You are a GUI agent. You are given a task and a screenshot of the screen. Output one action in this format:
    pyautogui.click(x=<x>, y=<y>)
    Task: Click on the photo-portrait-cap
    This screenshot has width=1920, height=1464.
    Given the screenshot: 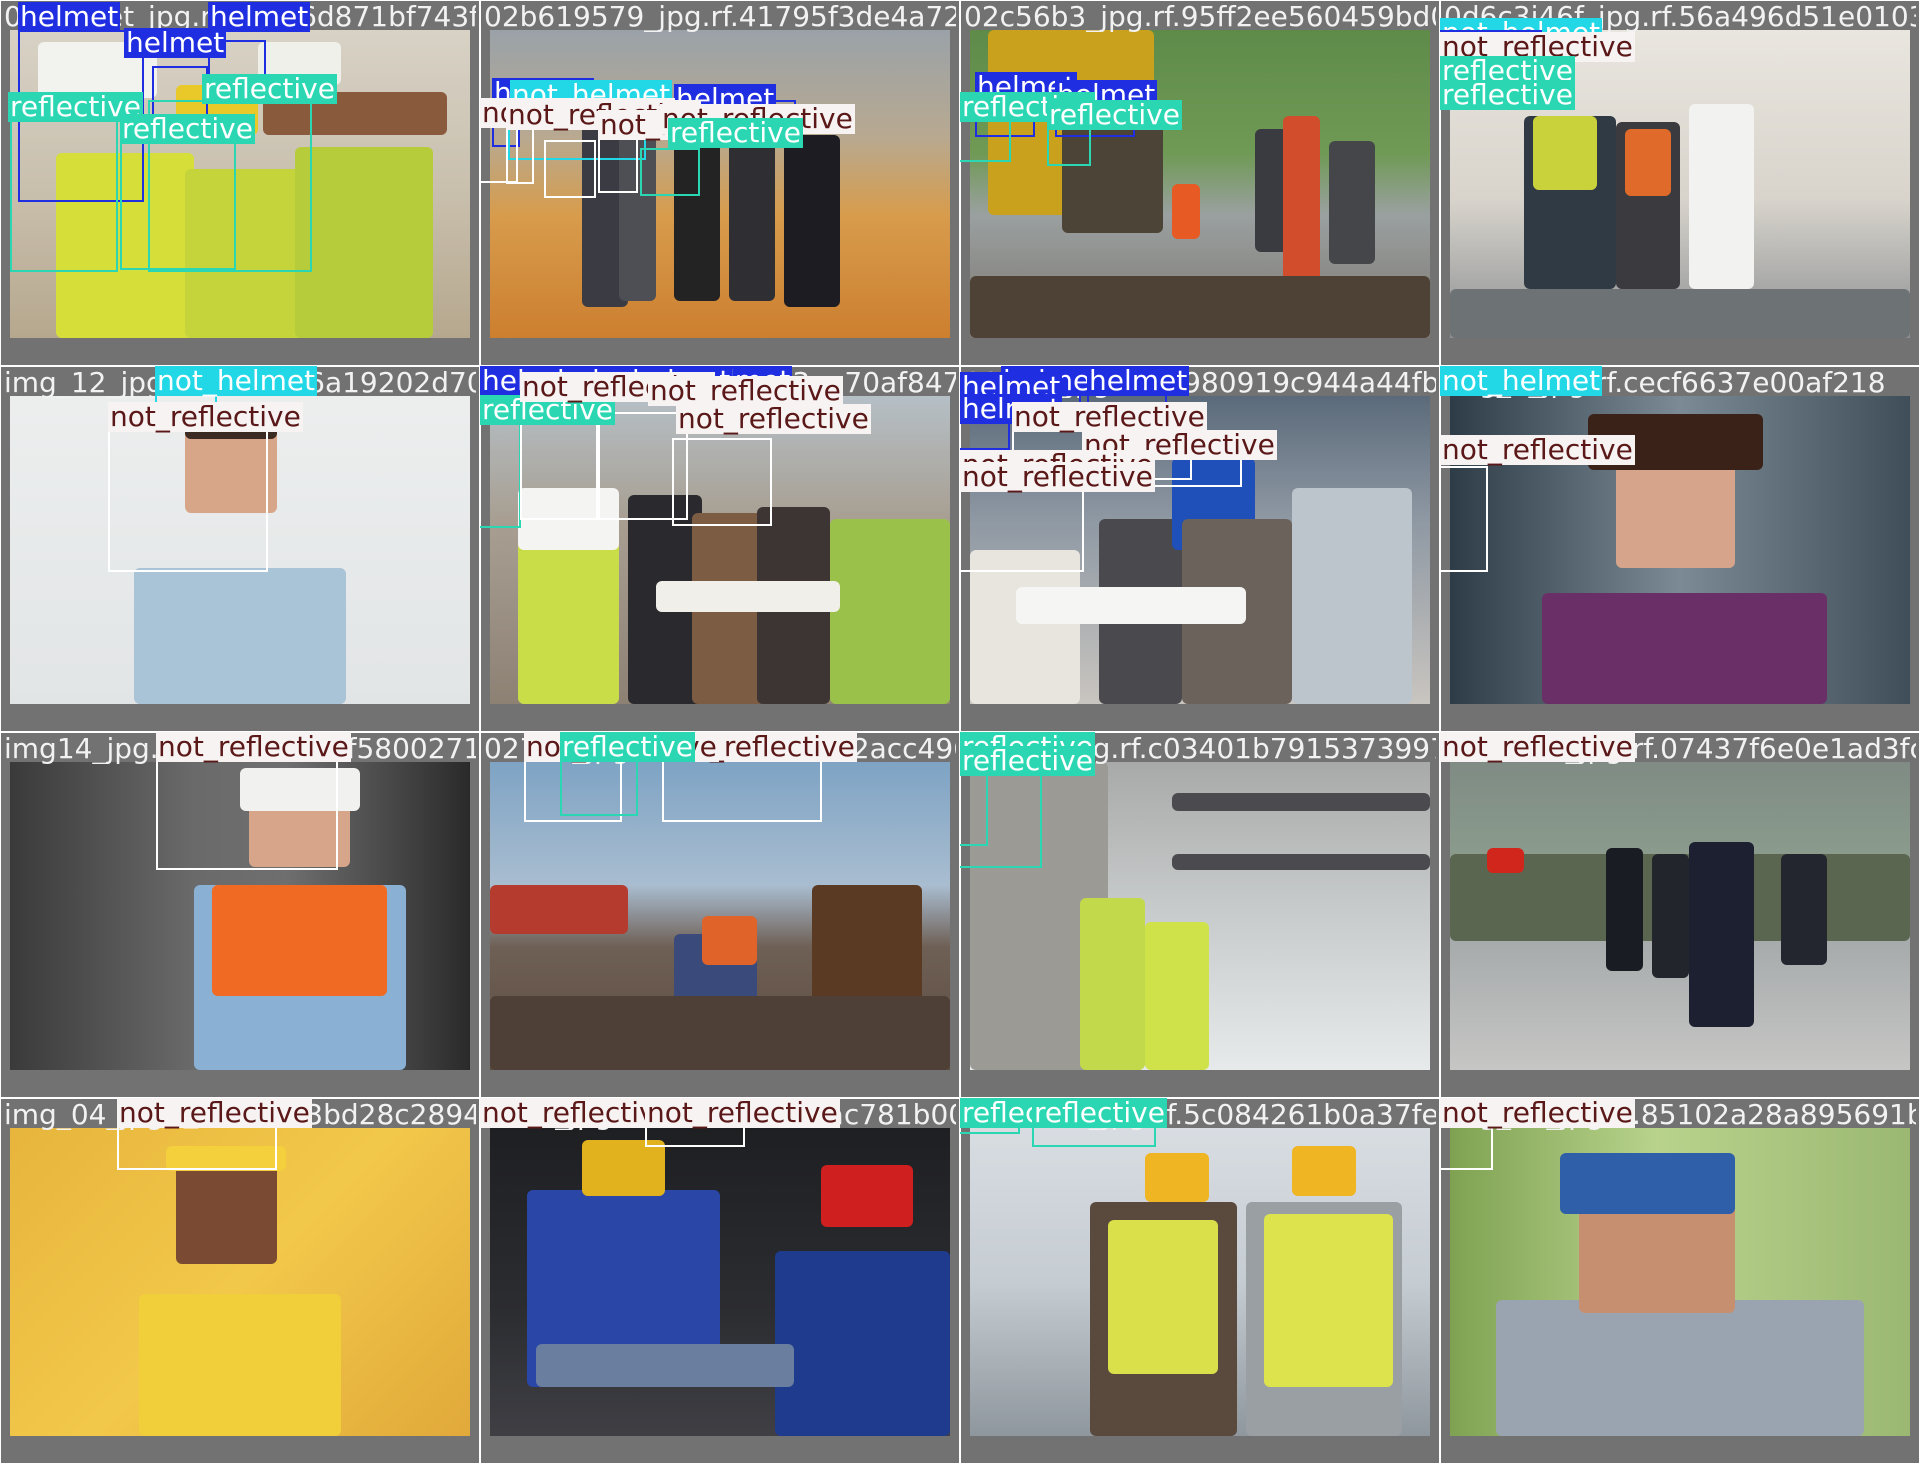 What is the action you would take?
    pyautogui.click(x=1680, y=1282)
    